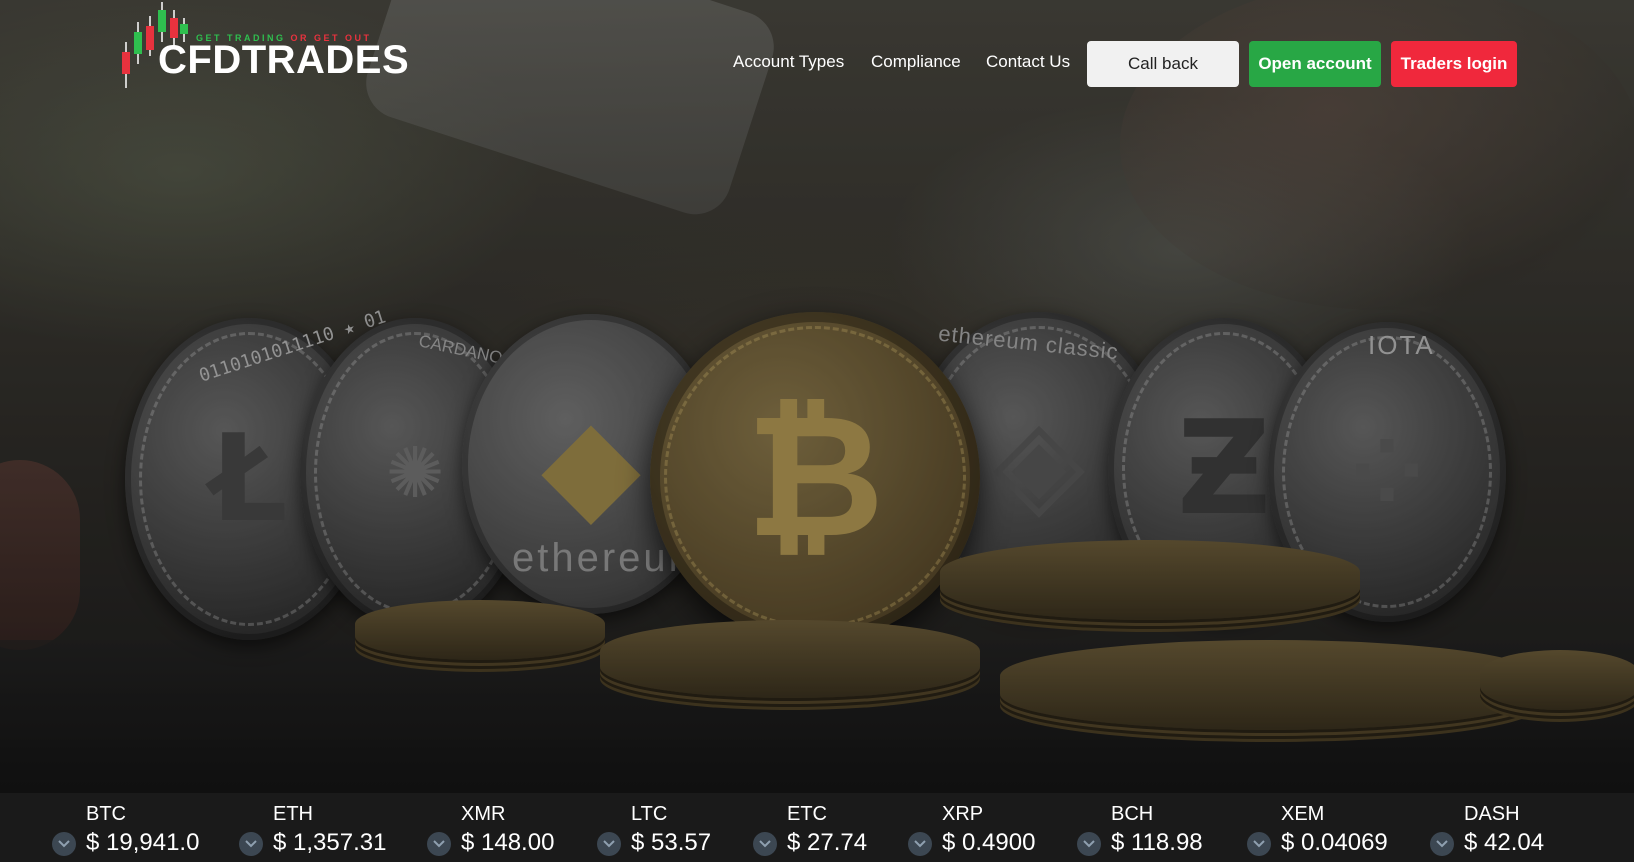 The width and height of the screenshot is (1634, 862). What do you see at coordinates (1157, 842) in the screenshot?
I see `ticker-price: $ 118.98` at bounding box center [1157, 842].